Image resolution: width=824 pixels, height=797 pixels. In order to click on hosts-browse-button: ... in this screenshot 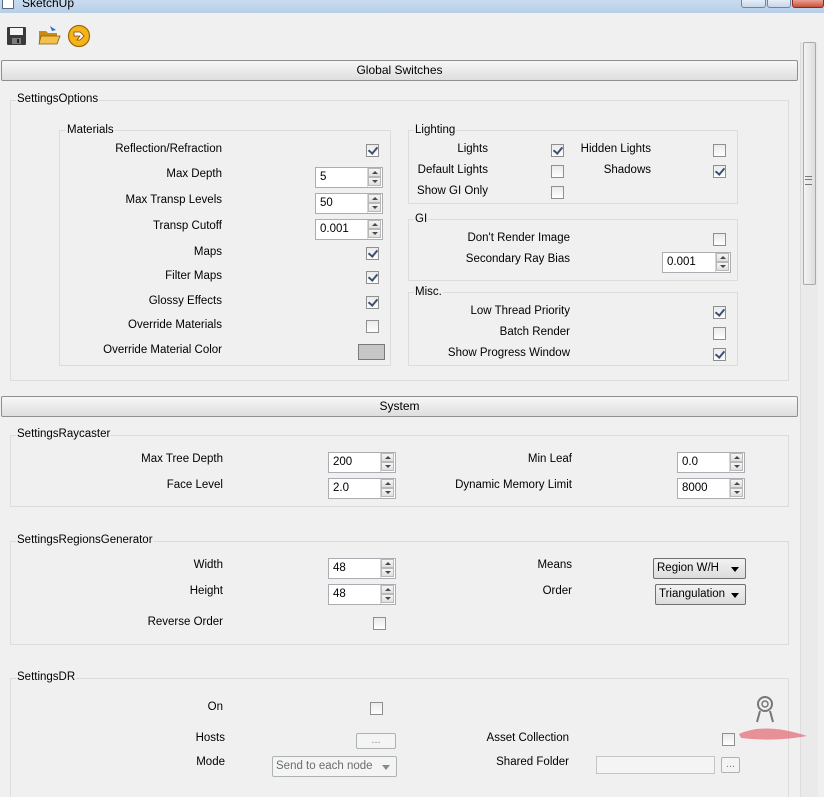, I will do `click(376, 741)`.